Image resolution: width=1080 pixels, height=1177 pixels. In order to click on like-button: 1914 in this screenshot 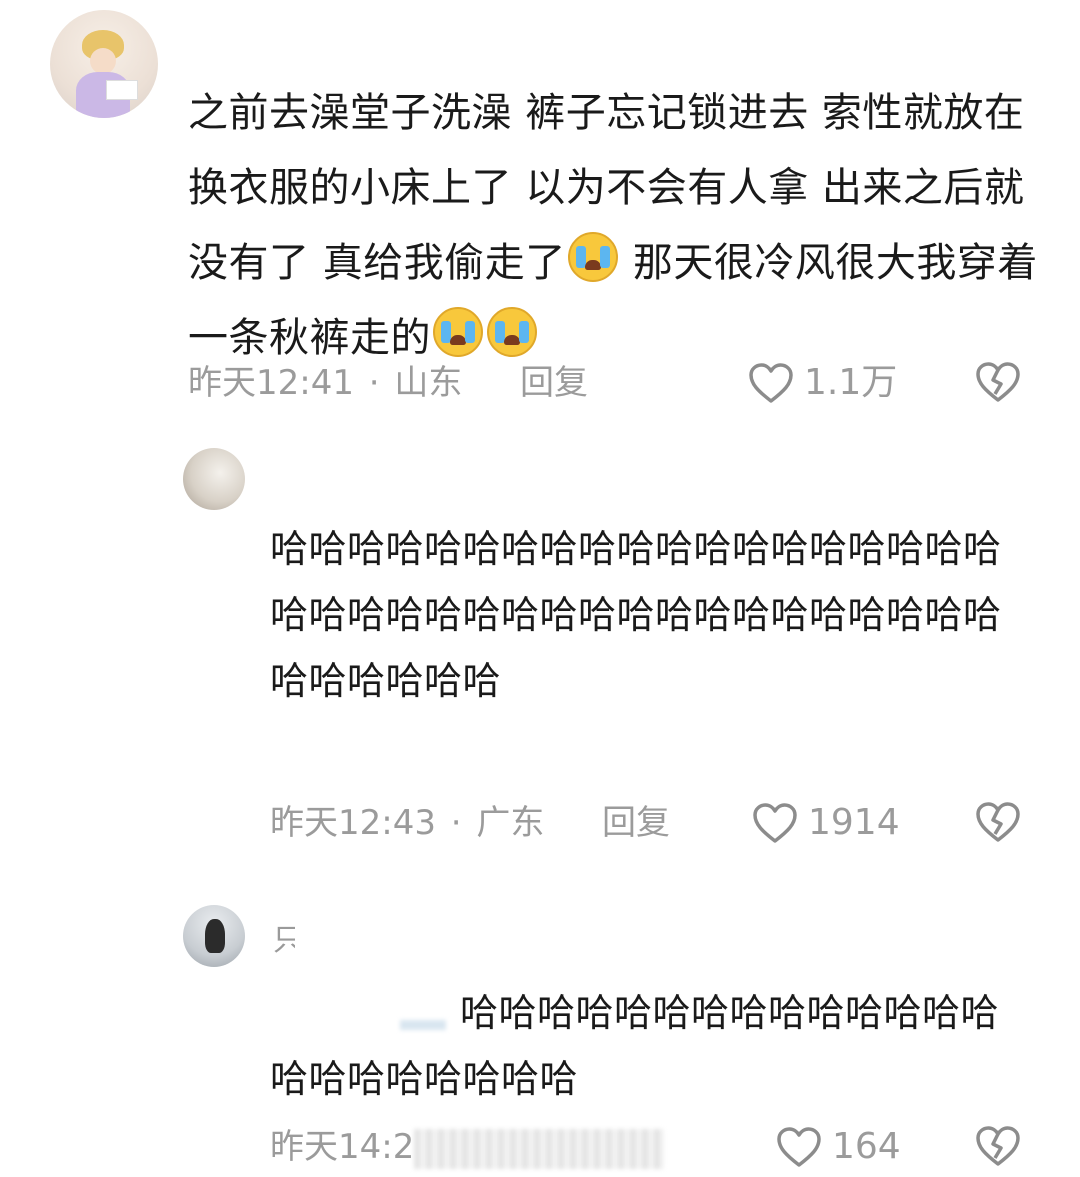, I will do `click(826, 823)`.